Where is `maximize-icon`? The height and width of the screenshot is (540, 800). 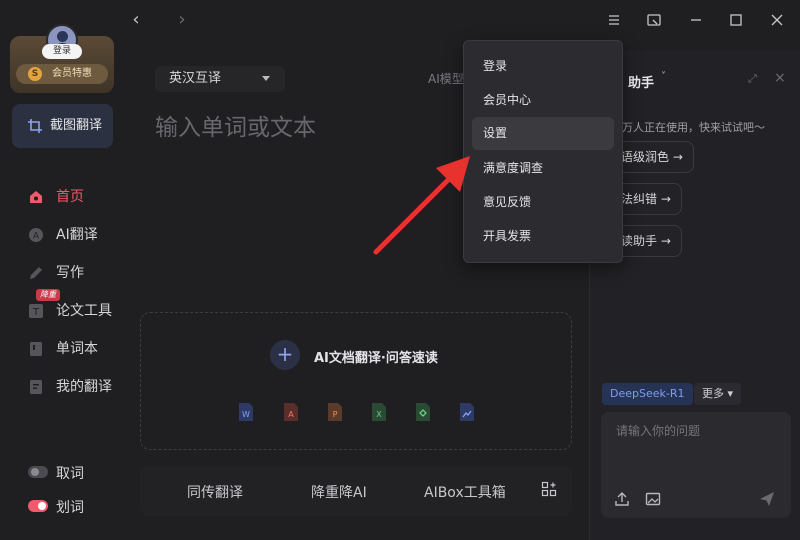 maximize-icon is located at coordinates (736, 20).